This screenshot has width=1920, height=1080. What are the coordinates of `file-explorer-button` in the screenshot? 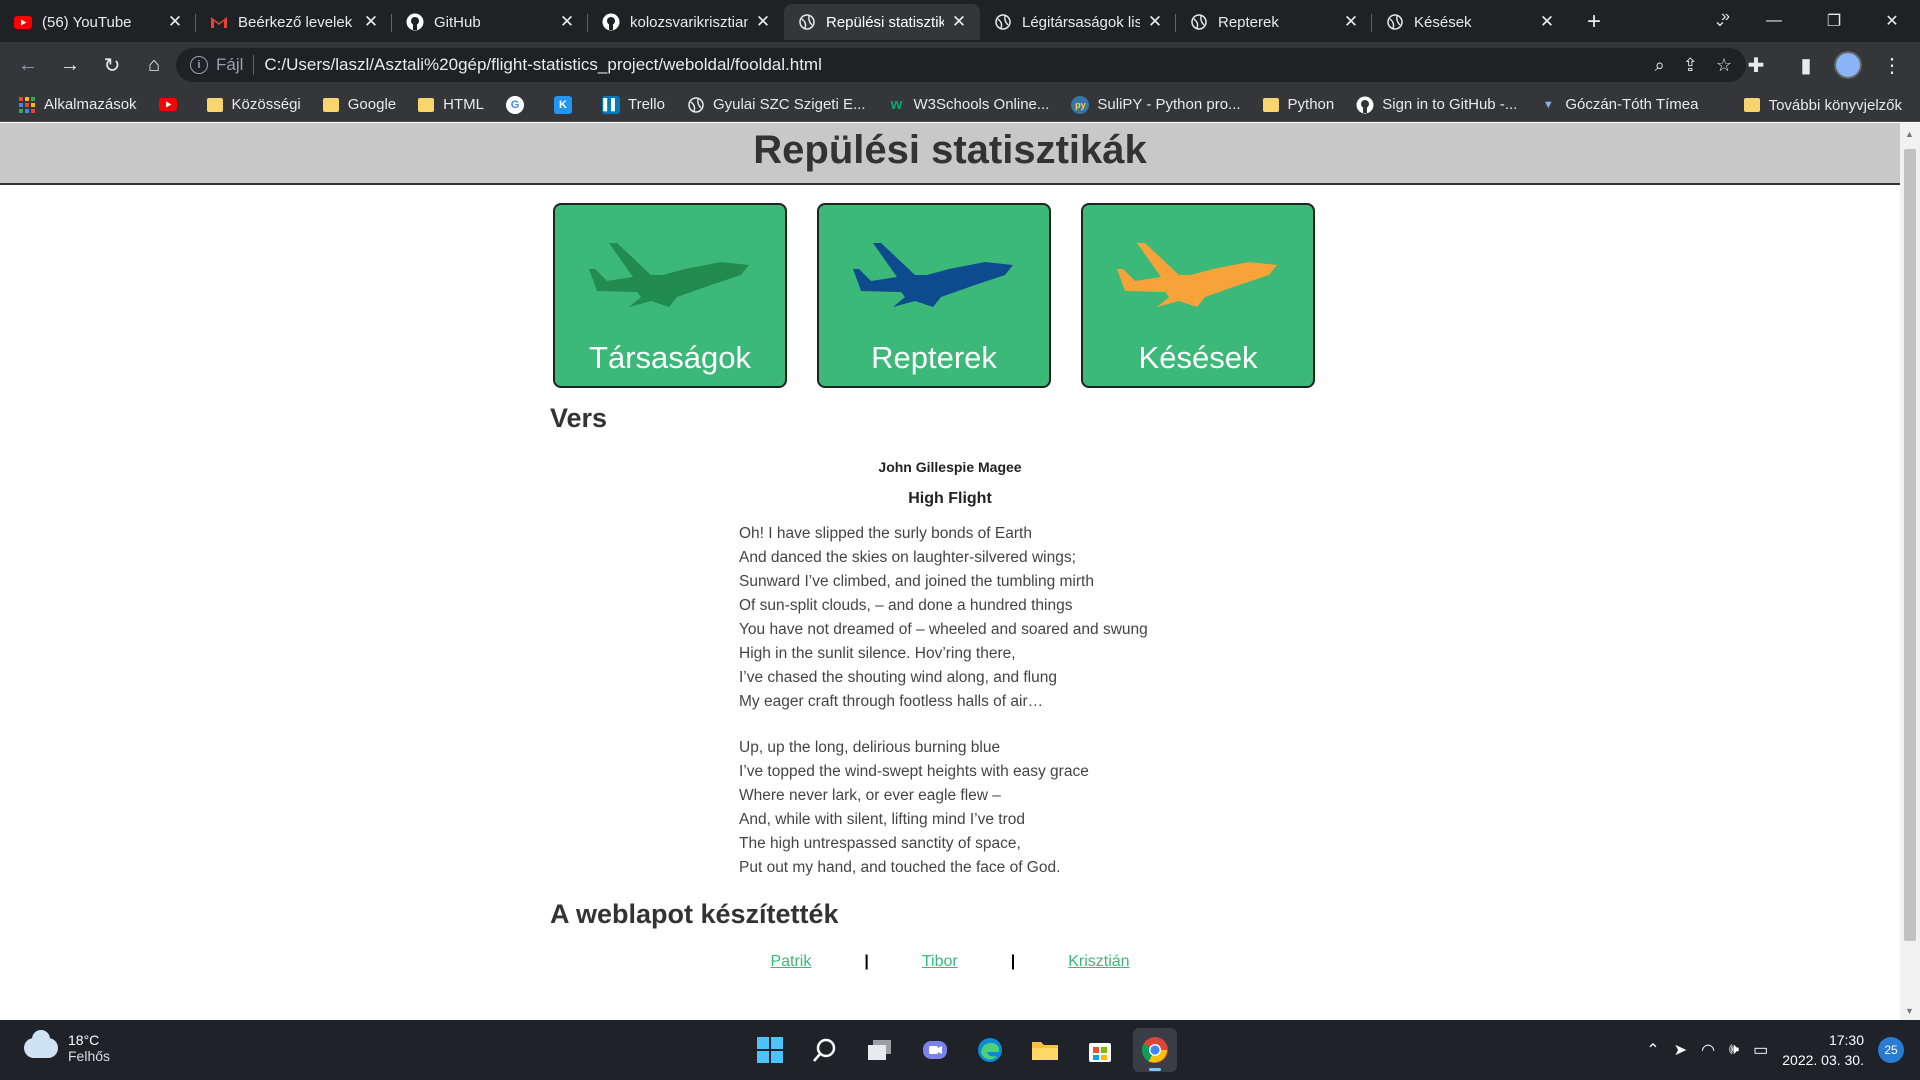 It's located at (1045, 1050).